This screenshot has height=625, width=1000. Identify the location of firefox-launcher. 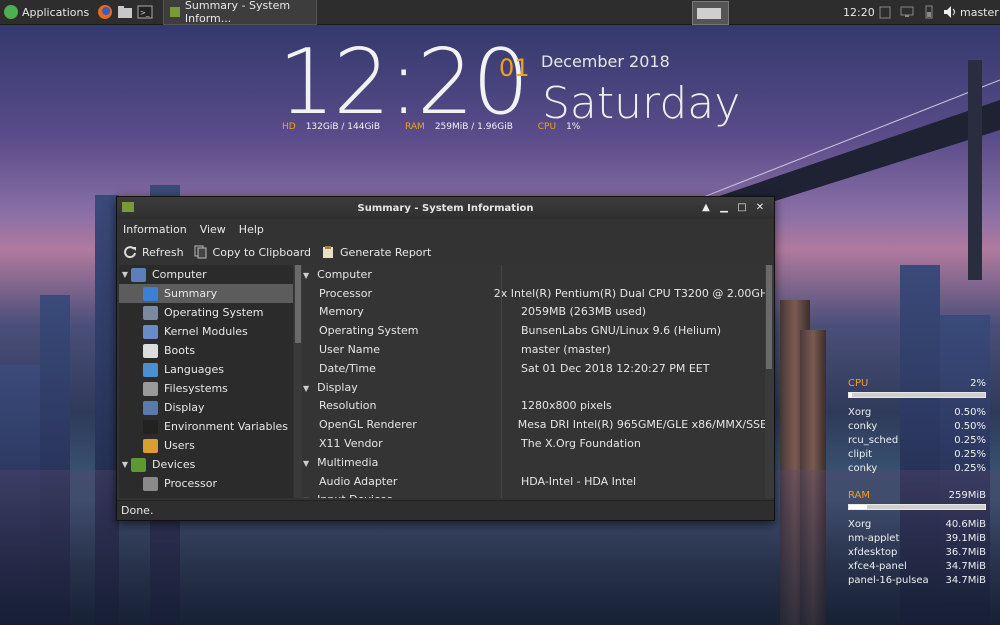
(105, 12).